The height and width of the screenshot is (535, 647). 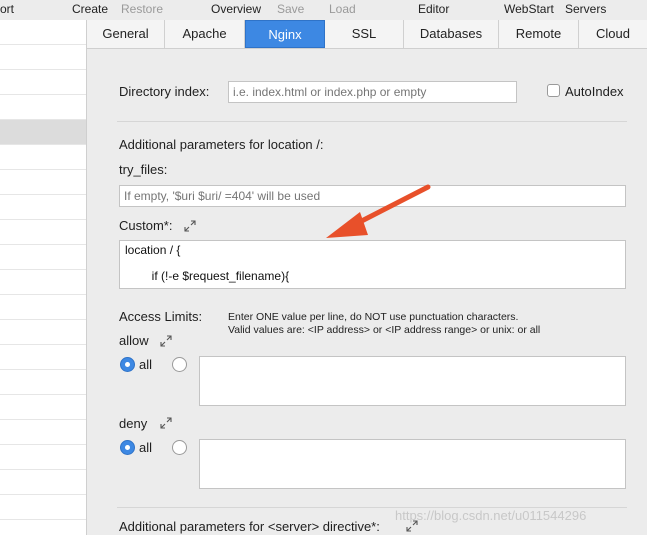 I want to click on try-files-label: try_files:, so click(x=143, y=169).